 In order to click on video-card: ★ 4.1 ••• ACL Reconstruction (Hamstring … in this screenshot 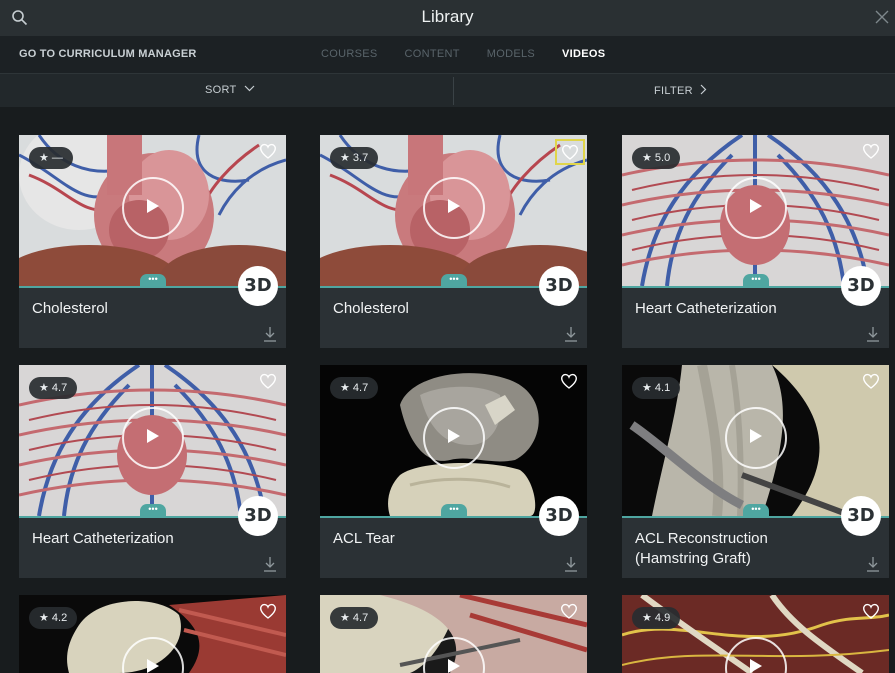, I will do `click(755, 471)`.